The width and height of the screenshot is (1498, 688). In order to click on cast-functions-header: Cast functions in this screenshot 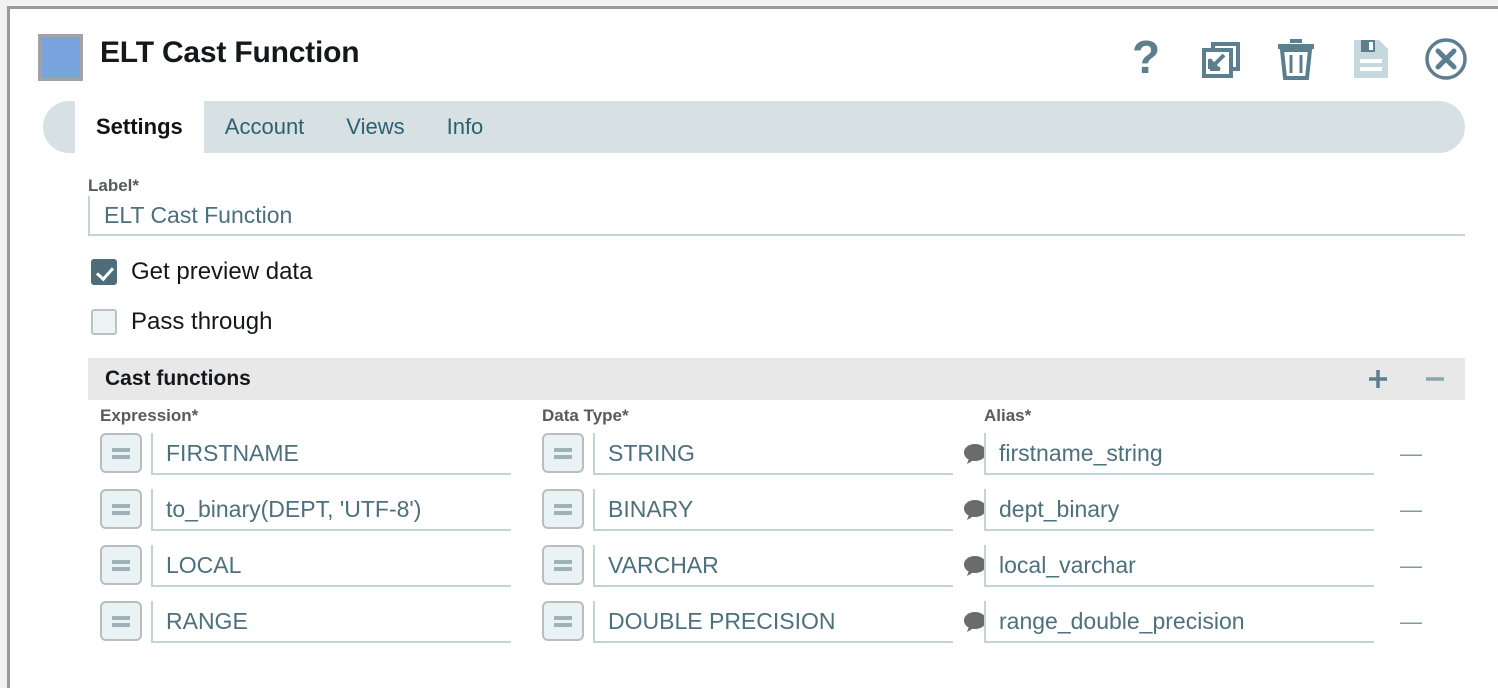, I will do `click(776, 379)`.